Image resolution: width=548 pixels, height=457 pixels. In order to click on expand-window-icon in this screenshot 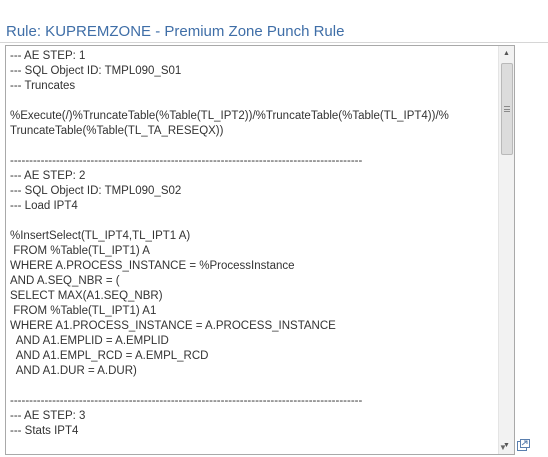, I will do `click(523, 445)`.